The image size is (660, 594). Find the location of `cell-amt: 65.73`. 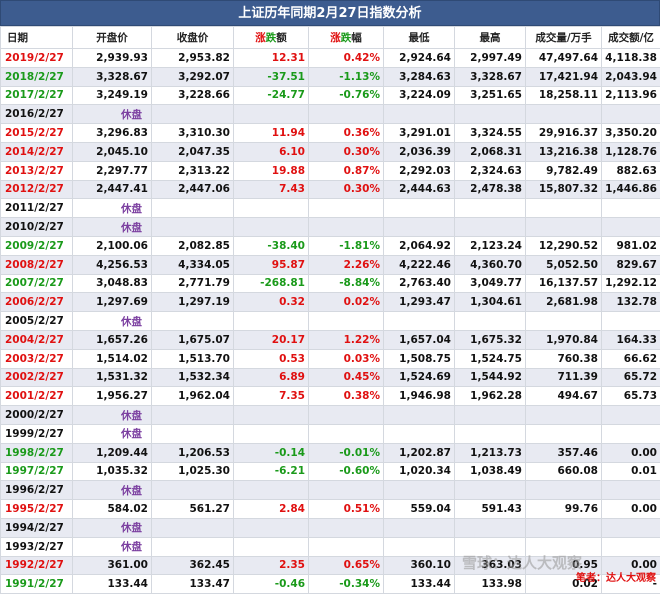

cell-amt: 65.73 is located at coordinates (631, 396).